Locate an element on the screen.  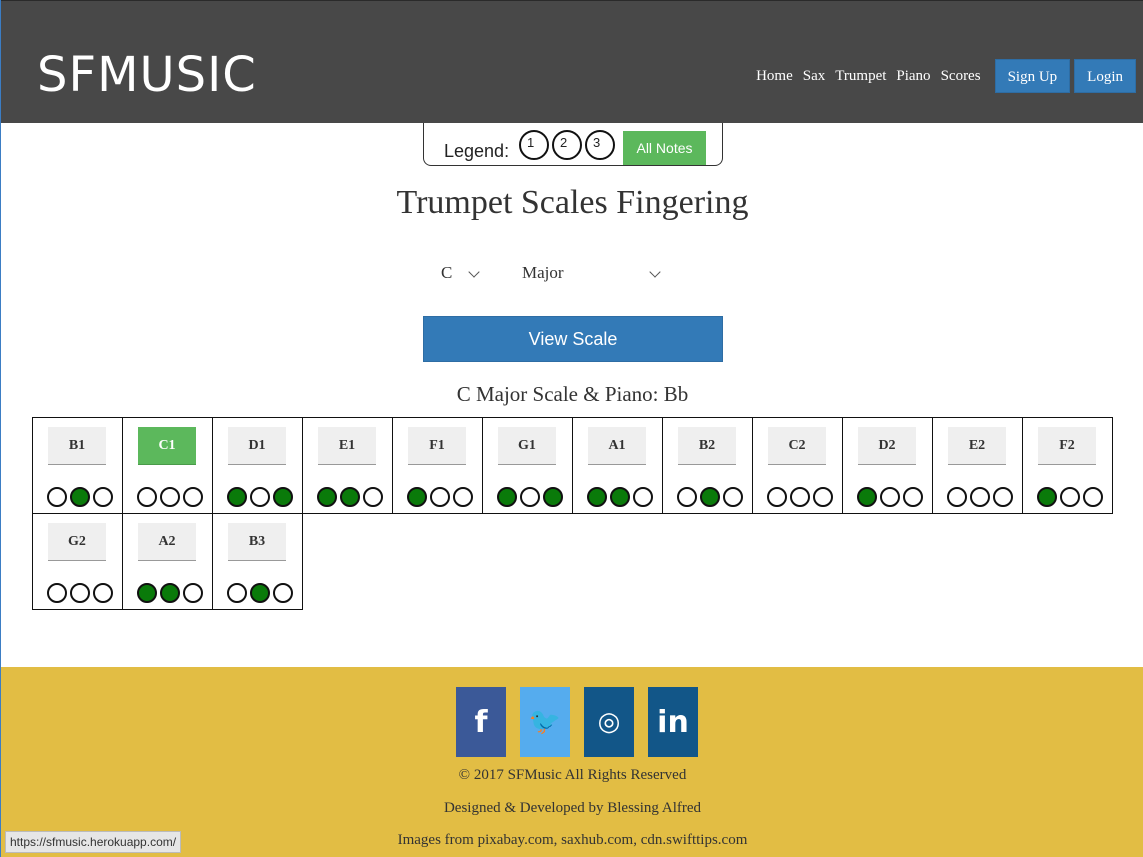
twitter-icon: 🐦 is located at coordinates (545, 722).